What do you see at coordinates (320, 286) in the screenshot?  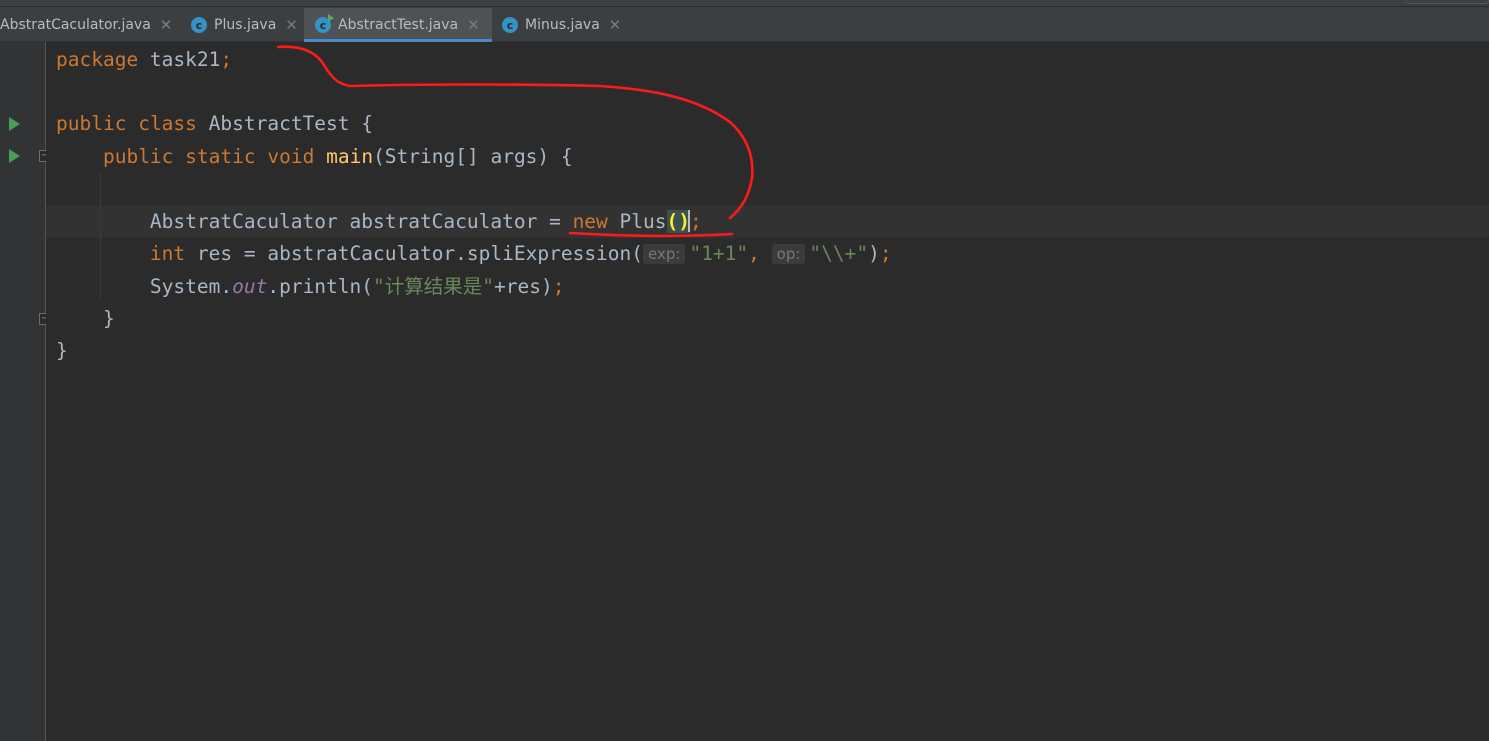 I see `method-call: .println(` at bounding box center [320, 286].